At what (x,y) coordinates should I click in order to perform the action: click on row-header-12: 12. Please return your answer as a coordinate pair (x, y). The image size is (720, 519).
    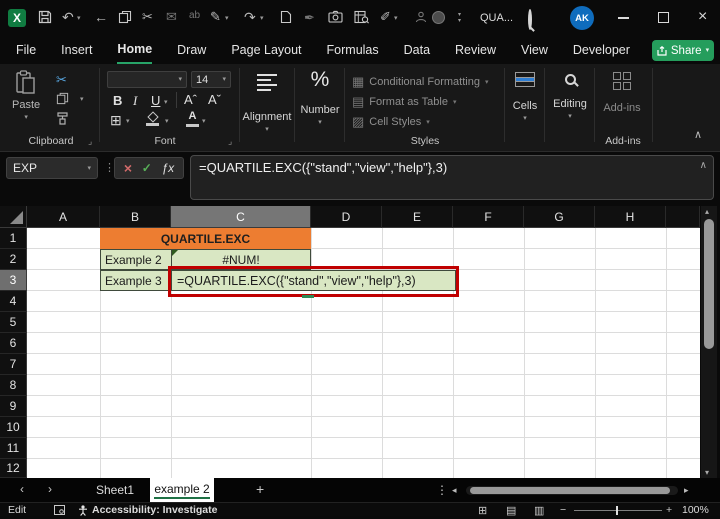
    Looking at the image, I should click on (13, 468).